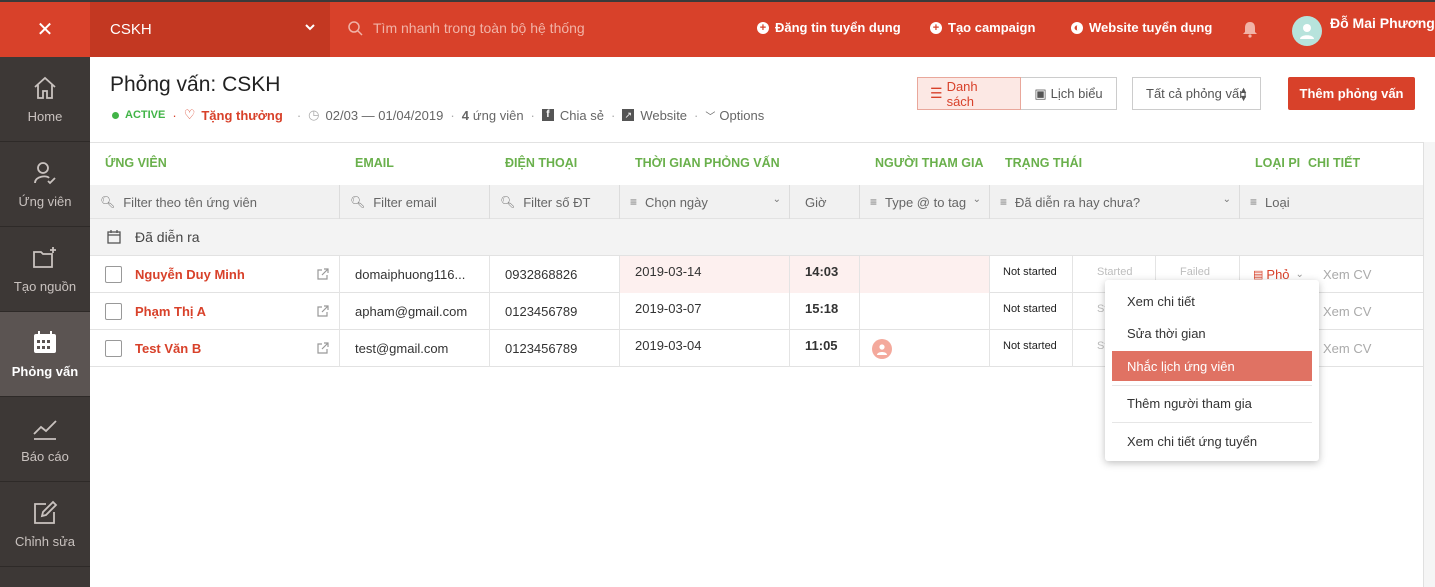 Image resolution: width=1435 pixels, height=587 pixels. Describe the element at coordinates (355, 28) in the screenshot. I see `search-icon` at that location.